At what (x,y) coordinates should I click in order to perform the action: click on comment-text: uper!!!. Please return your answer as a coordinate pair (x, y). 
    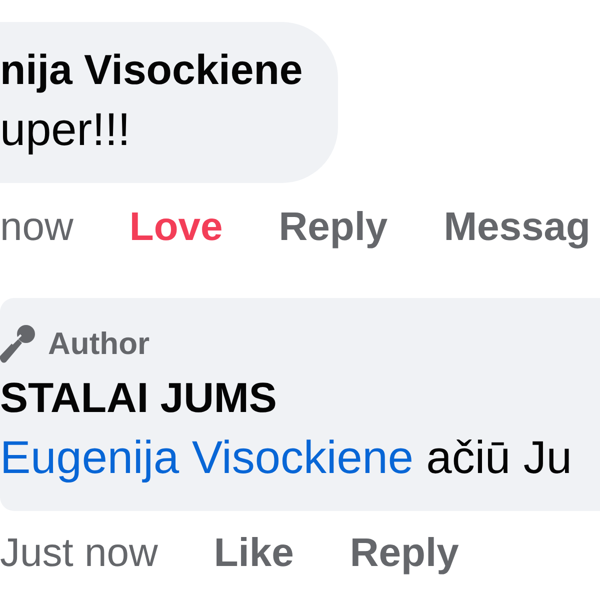
    Looking at the image, I should click on (66, 129).